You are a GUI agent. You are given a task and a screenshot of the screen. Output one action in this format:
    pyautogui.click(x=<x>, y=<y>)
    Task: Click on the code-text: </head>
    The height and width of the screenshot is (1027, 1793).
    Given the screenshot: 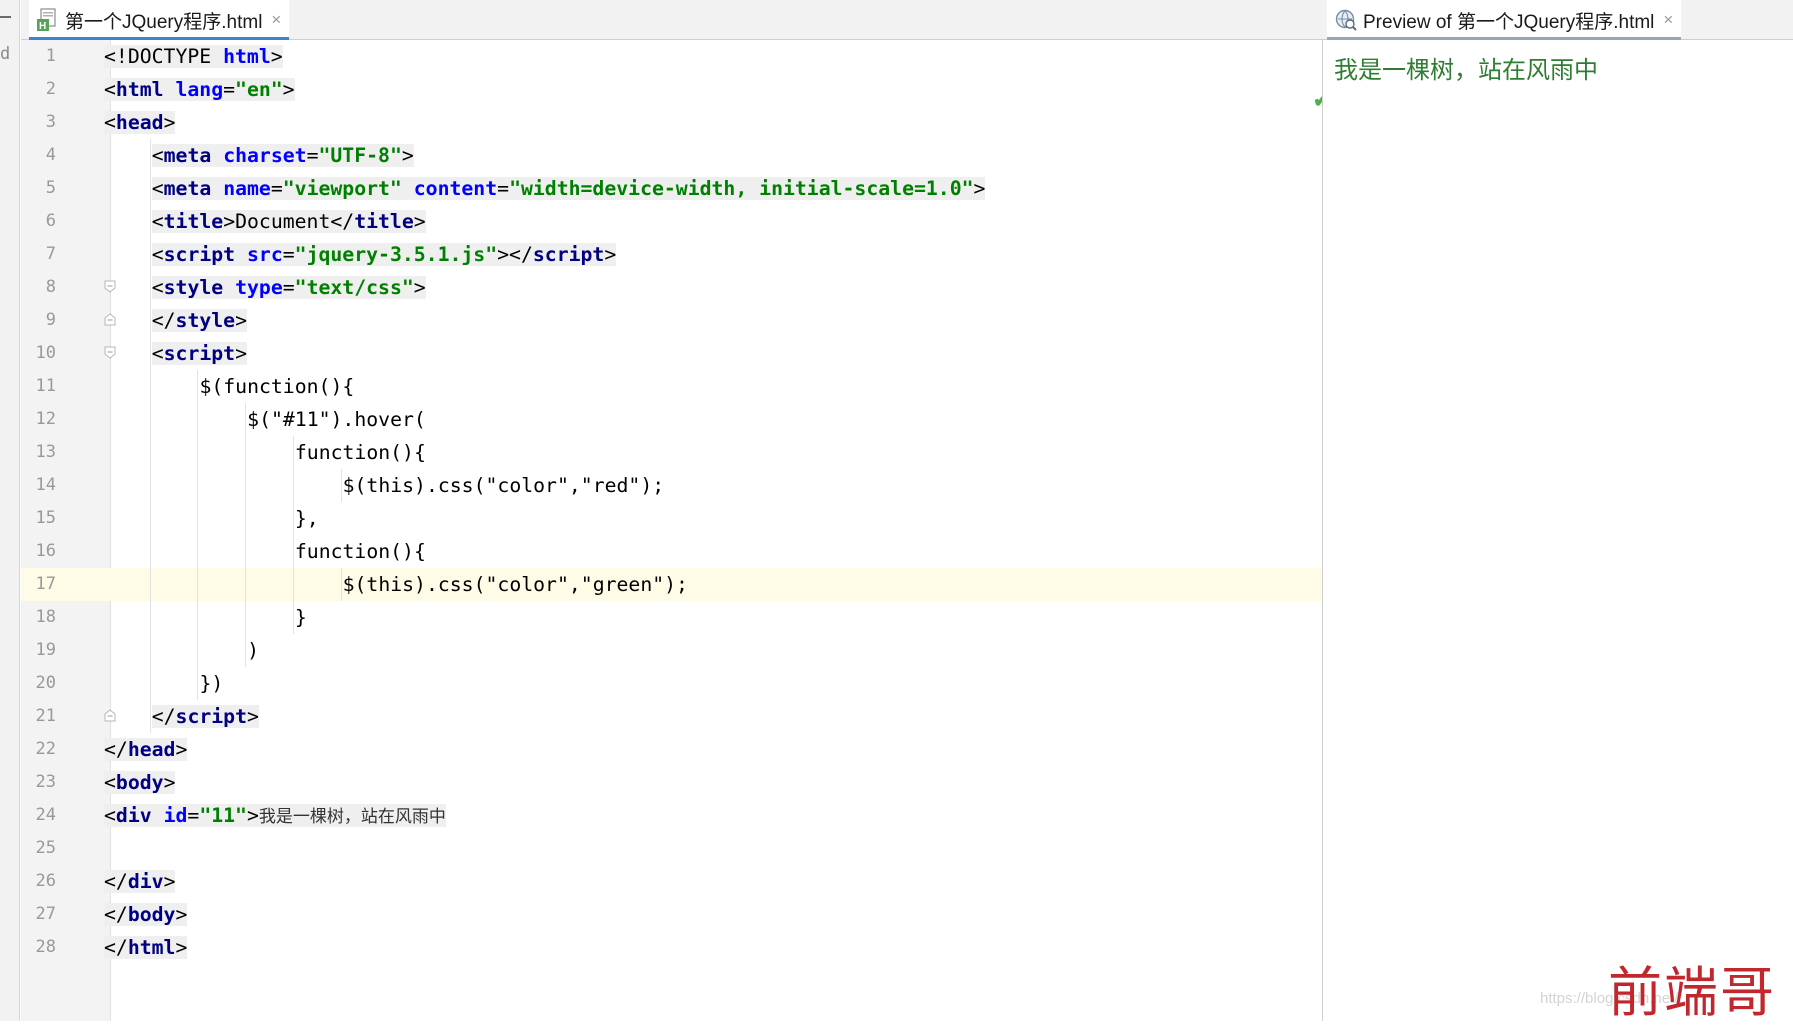 What is the action you would take?
    pyautogui.click(x=146, y=749)
    